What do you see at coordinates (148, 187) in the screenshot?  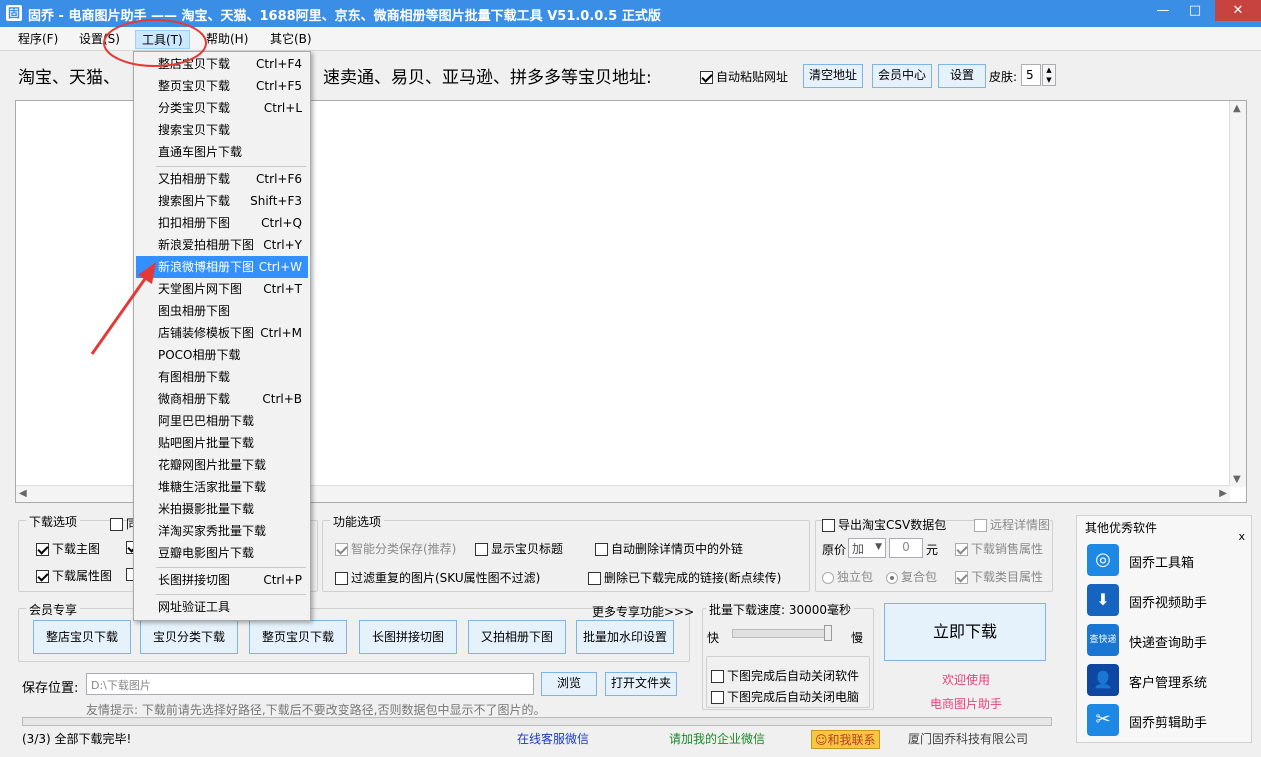 I see `annotation-overlay` at bounding box center [148, 187].